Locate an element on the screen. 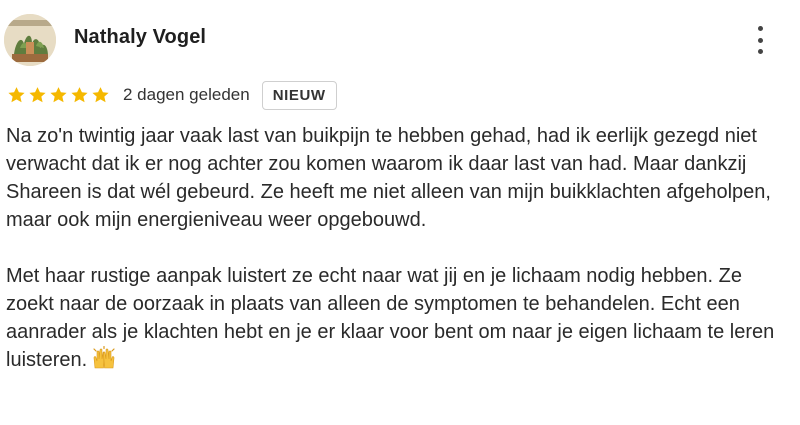  review-meta: 2 dagen geleden NIEUW is located at coordinates (171, 95).